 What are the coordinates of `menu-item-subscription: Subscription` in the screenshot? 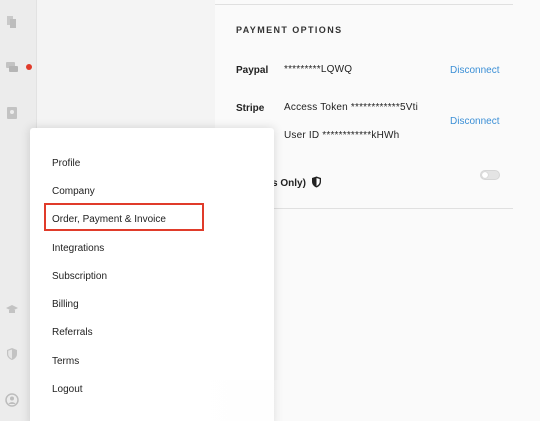 It's located at (79, 276).